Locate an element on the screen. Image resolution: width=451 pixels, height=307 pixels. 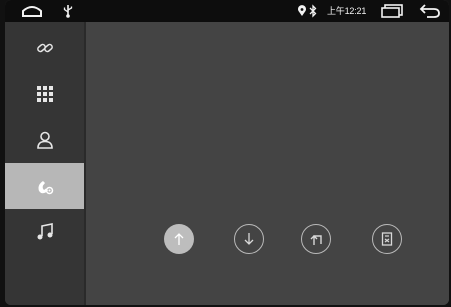
phone-settings-icon is located at coordinates (45, 188).